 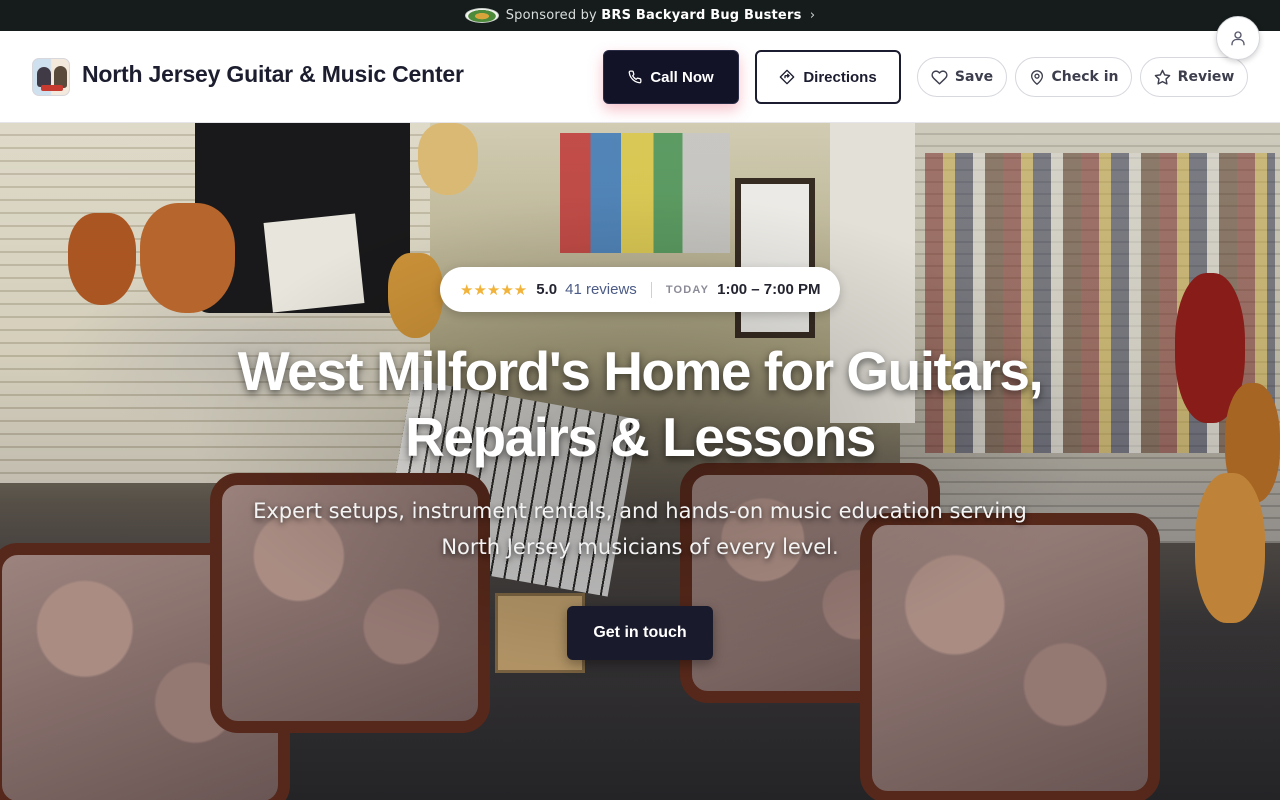 What do you see at coordinates (651, 289) in the screenshot?
I see `divider` at bounding box center [651, 289].